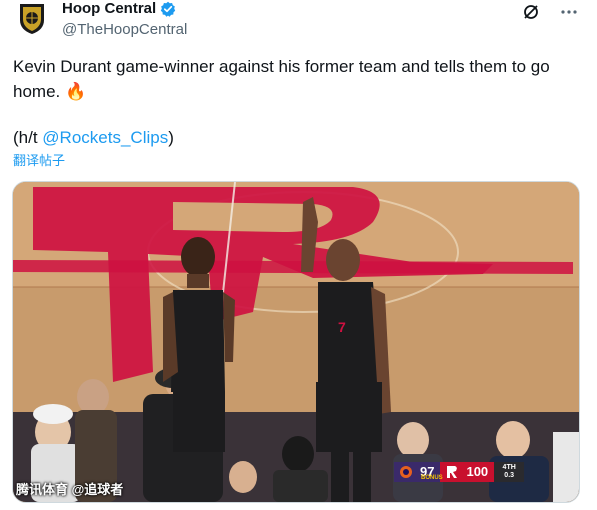 This screenshot has width=597, height=510. I want to click on scorebug-home: 100, so click(467, 472).